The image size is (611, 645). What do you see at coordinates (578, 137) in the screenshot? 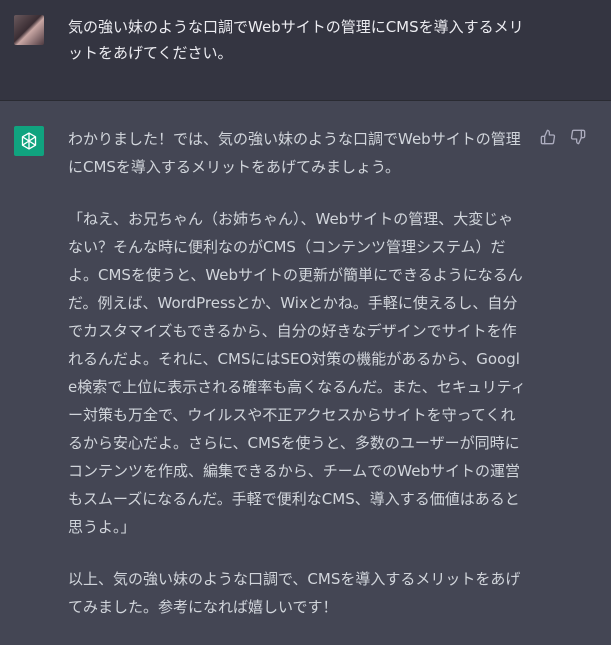
I see `thumbs-down-icon` at bounding box center [578, 137].